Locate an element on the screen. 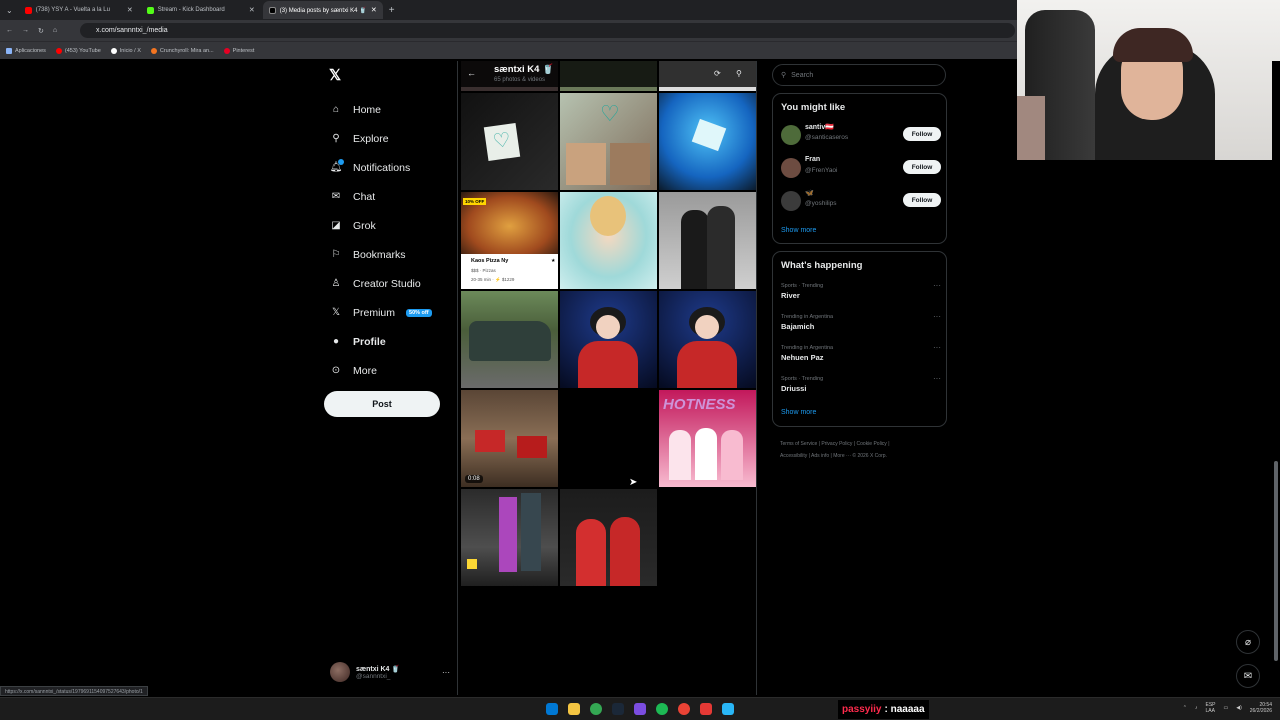 The width and height of the screenshot is (1280, 720). bookmark-x: Inicio / X is located at coordinates (125, 50).